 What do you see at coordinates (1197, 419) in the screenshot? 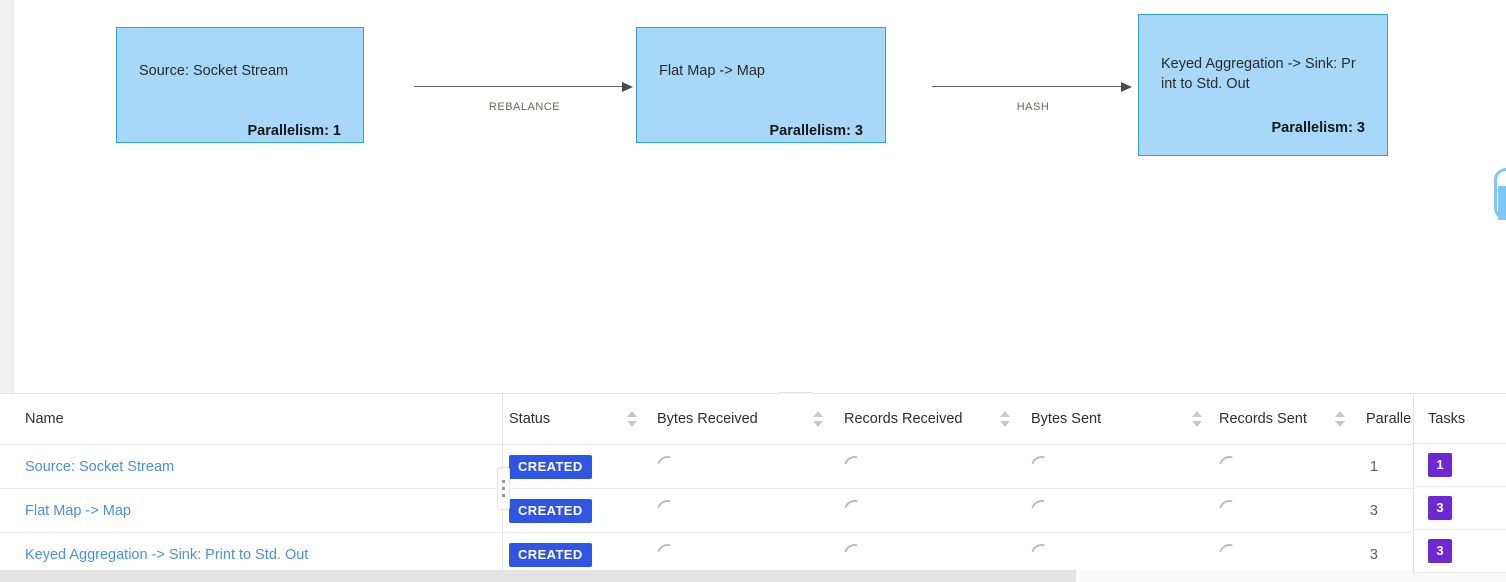
I see `sort-icon-bytes-sent` at bounding box center [1197, 419].